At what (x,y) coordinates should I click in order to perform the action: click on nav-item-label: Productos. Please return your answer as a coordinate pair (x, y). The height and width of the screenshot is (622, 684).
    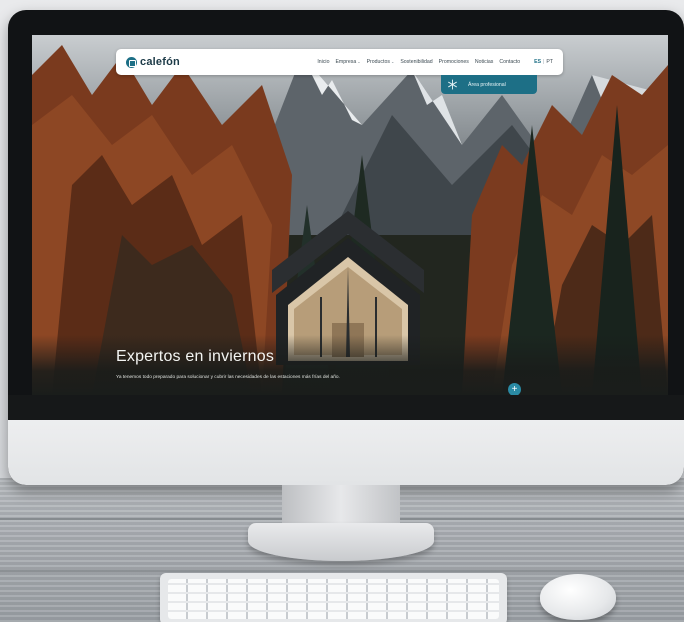
    Looking at the image, I should click on (378, 62).